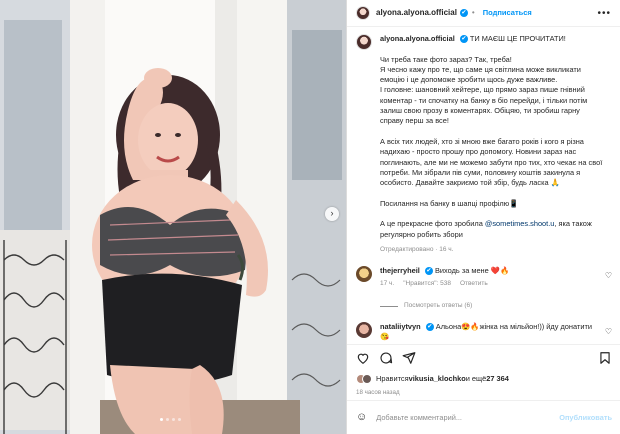  I want to click on likes-count: 27 364, so click(497, 379).